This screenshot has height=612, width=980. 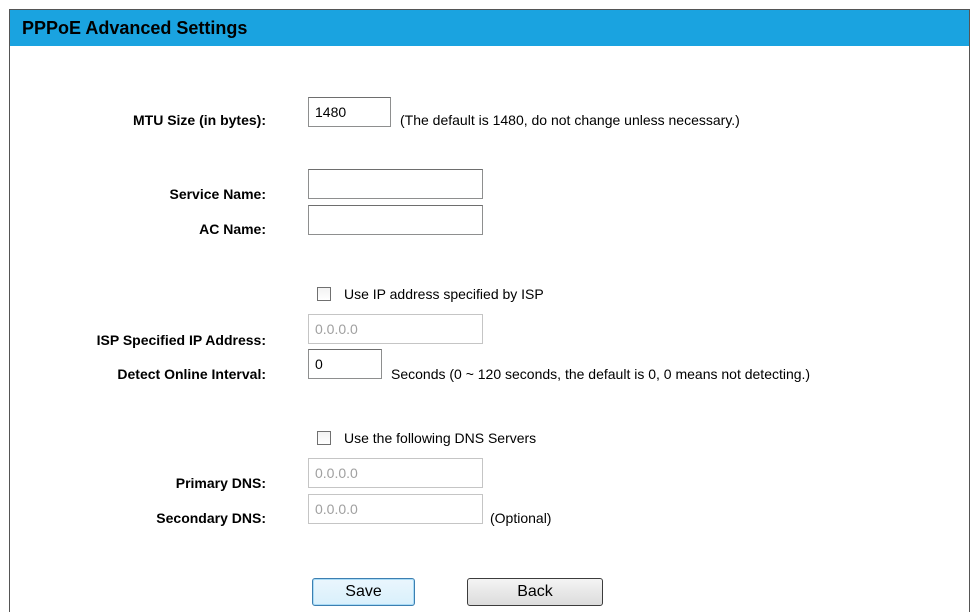 What do you see at coordinates (521, 518) in the screenshot?
I see `secondary-dns-note: (Optional)` at bounding box center [521, 518].